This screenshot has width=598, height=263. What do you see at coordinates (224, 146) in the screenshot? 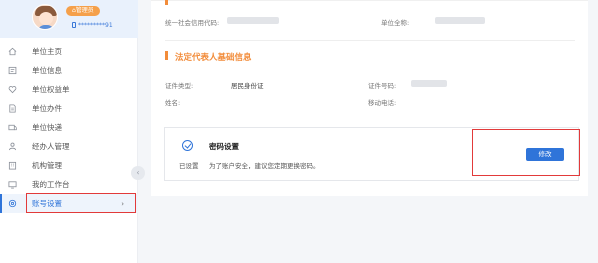
I see `password-settings-title: 密码设置` at bounding box center [224, 146].